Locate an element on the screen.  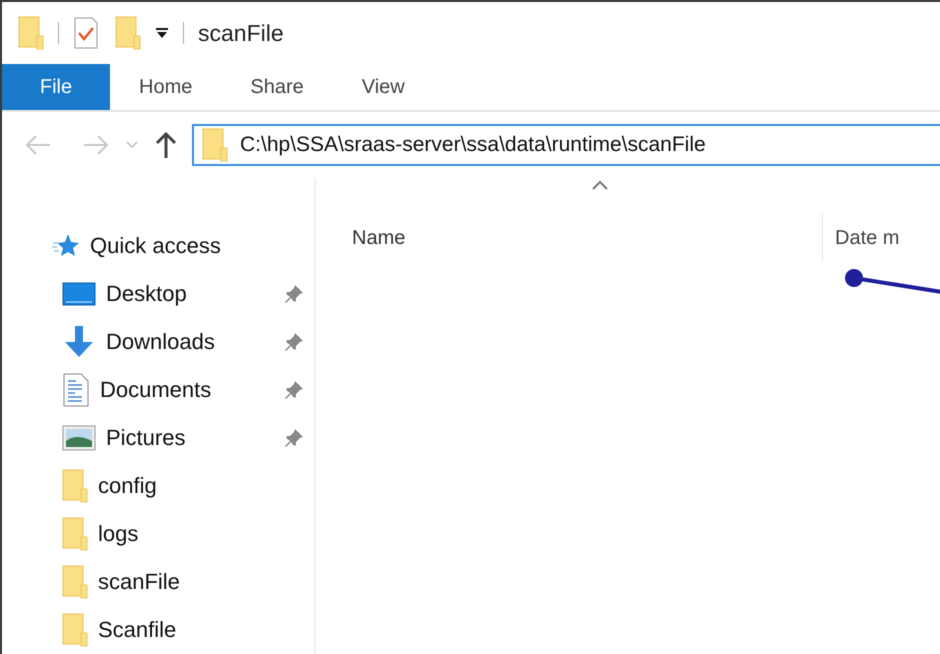
sidebar-item: config is located at coordinates (158, 486).